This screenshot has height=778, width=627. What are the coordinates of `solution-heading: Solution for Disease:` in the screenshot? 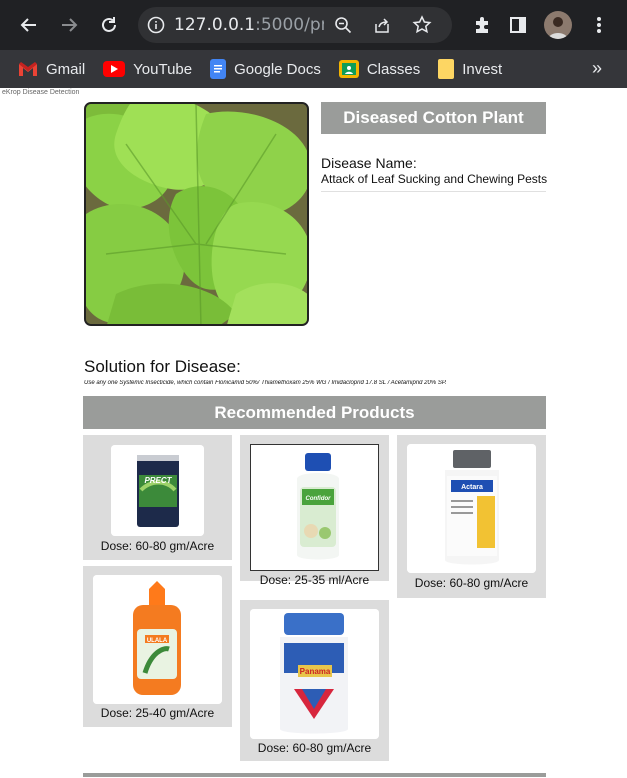 It's located at (162, 366).